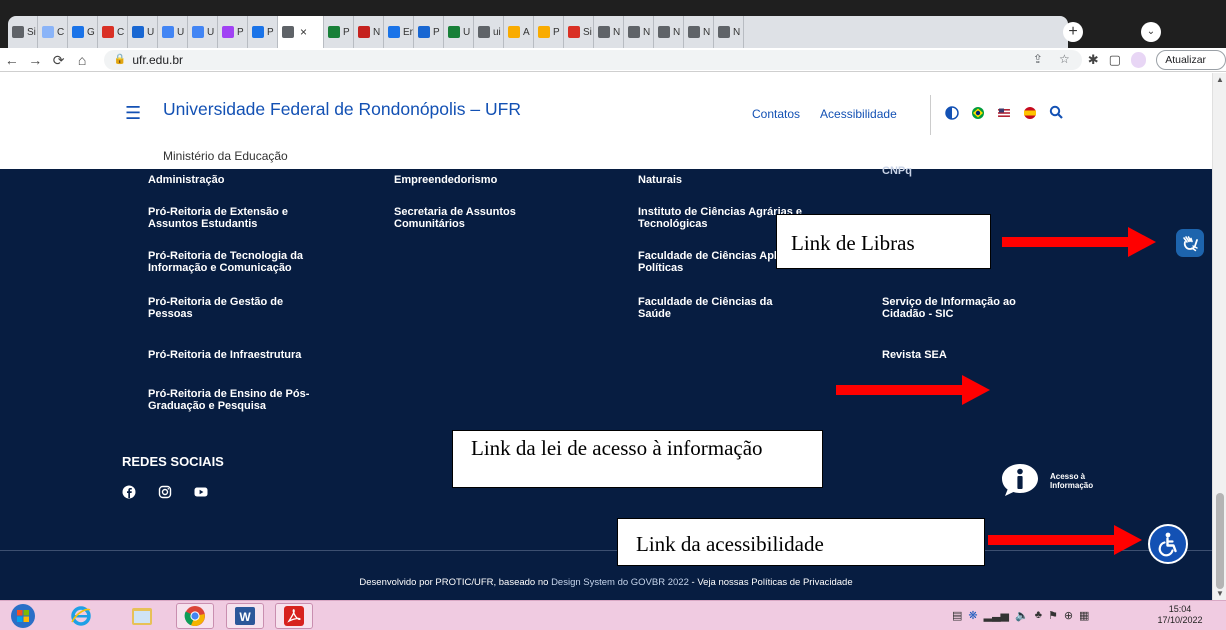 Image resolution: width=1226 pixels, height=630 pixels. What do you see at coordinates (774, 582) in the screenshot?
I see `privacy-policy-link: Veja nossas Políticas de Privacidade` at bounding box center [774, 582].